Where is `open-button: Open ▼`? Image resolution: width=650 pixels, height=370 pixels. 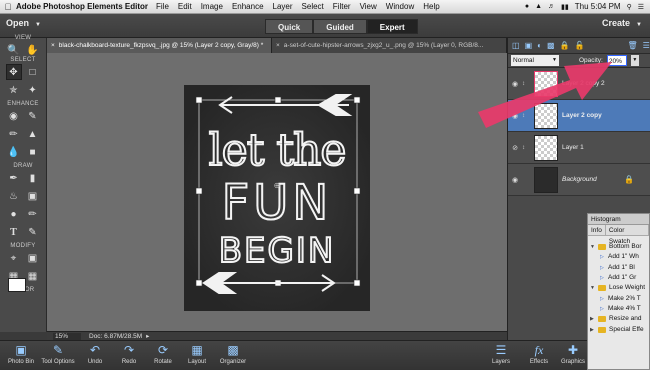 open-button: Open ▼ is located at coordinates (23, 23).